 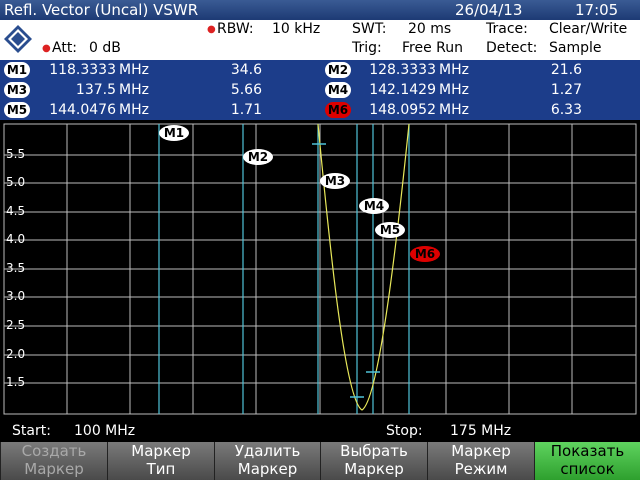 What do you see at coordinates (566, 110) in the screenshot?
I see `marker-value: 6.33` at bounding box center [566, 110].